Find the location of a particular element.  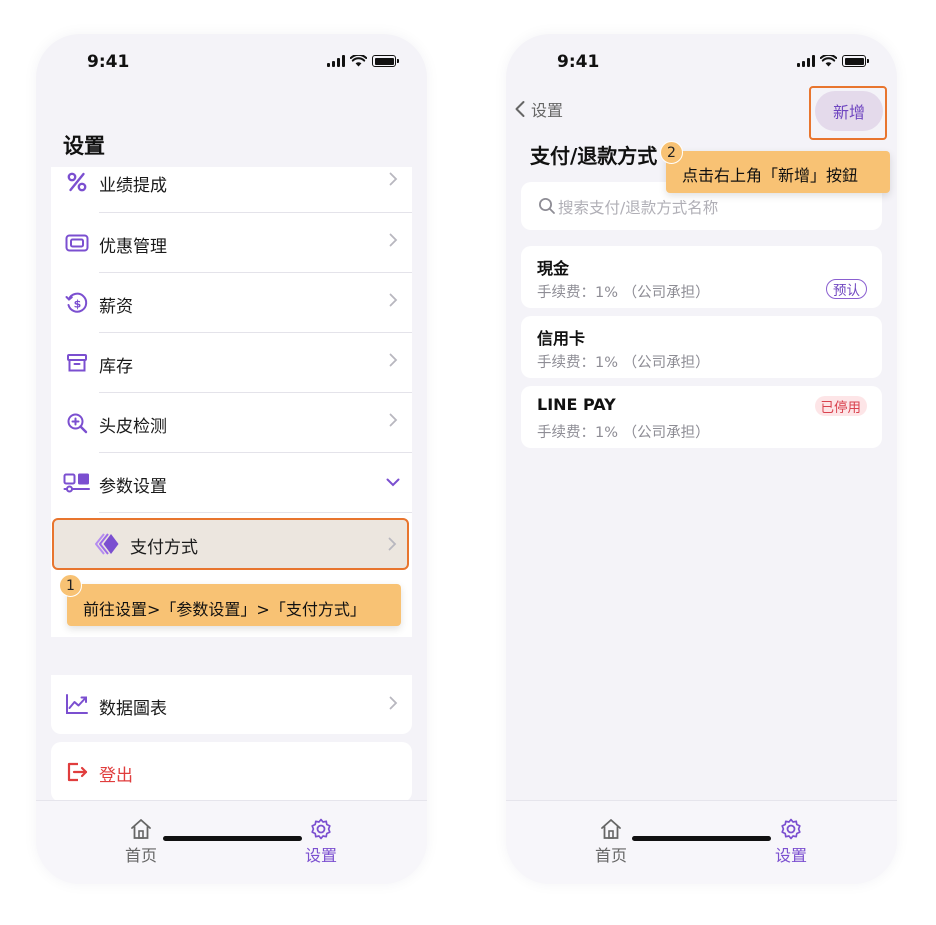

menu-item-parameters: 参数设置 is located at coordinates (231, 483).